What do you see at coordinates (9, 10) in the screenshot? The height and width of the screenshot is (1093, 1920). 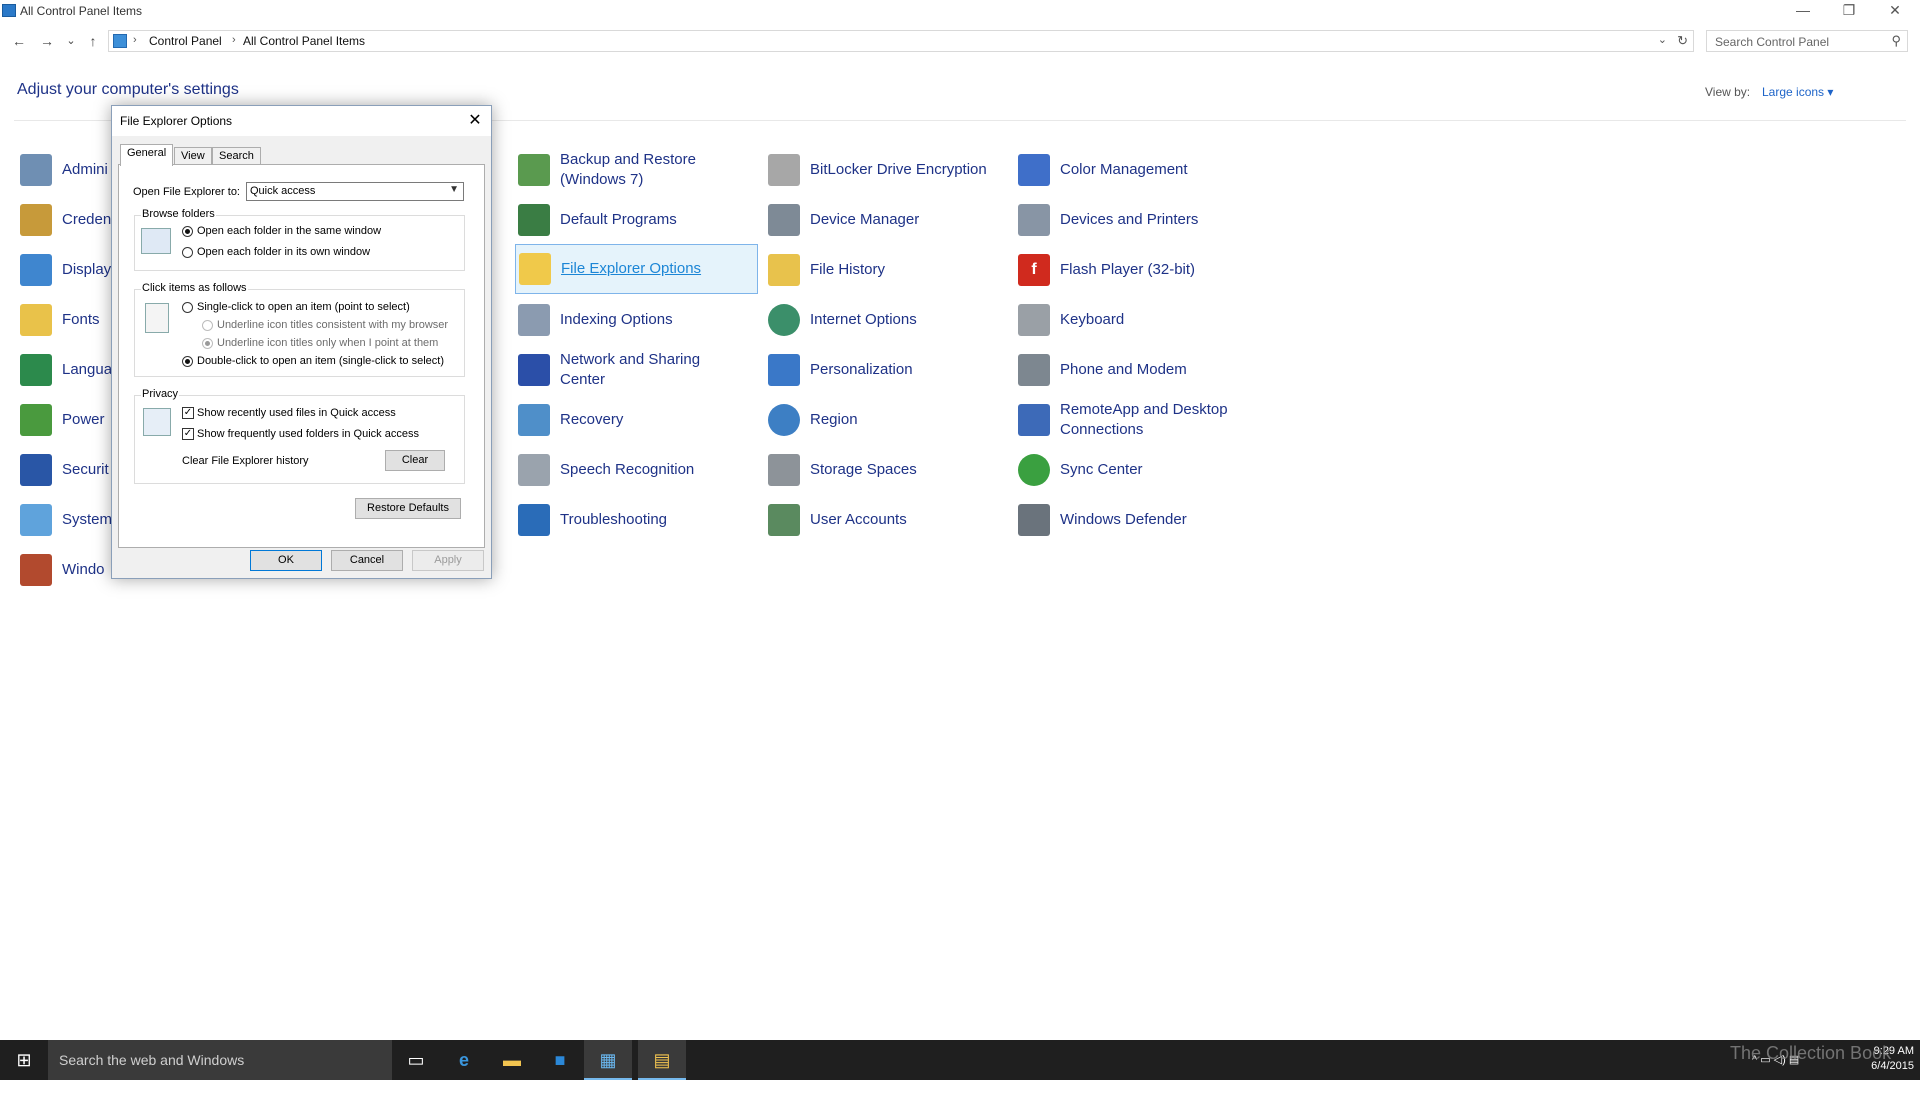 I see `control-panel-icon` at bounding box center [9, 10].